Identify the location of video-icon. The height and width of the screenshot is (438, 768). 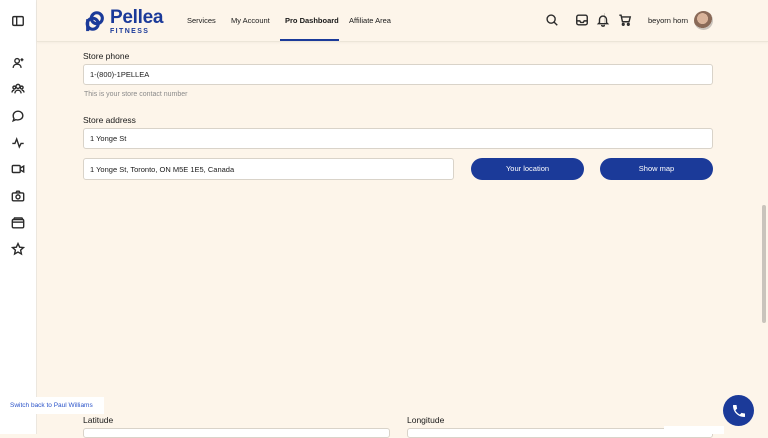
(18, 169).